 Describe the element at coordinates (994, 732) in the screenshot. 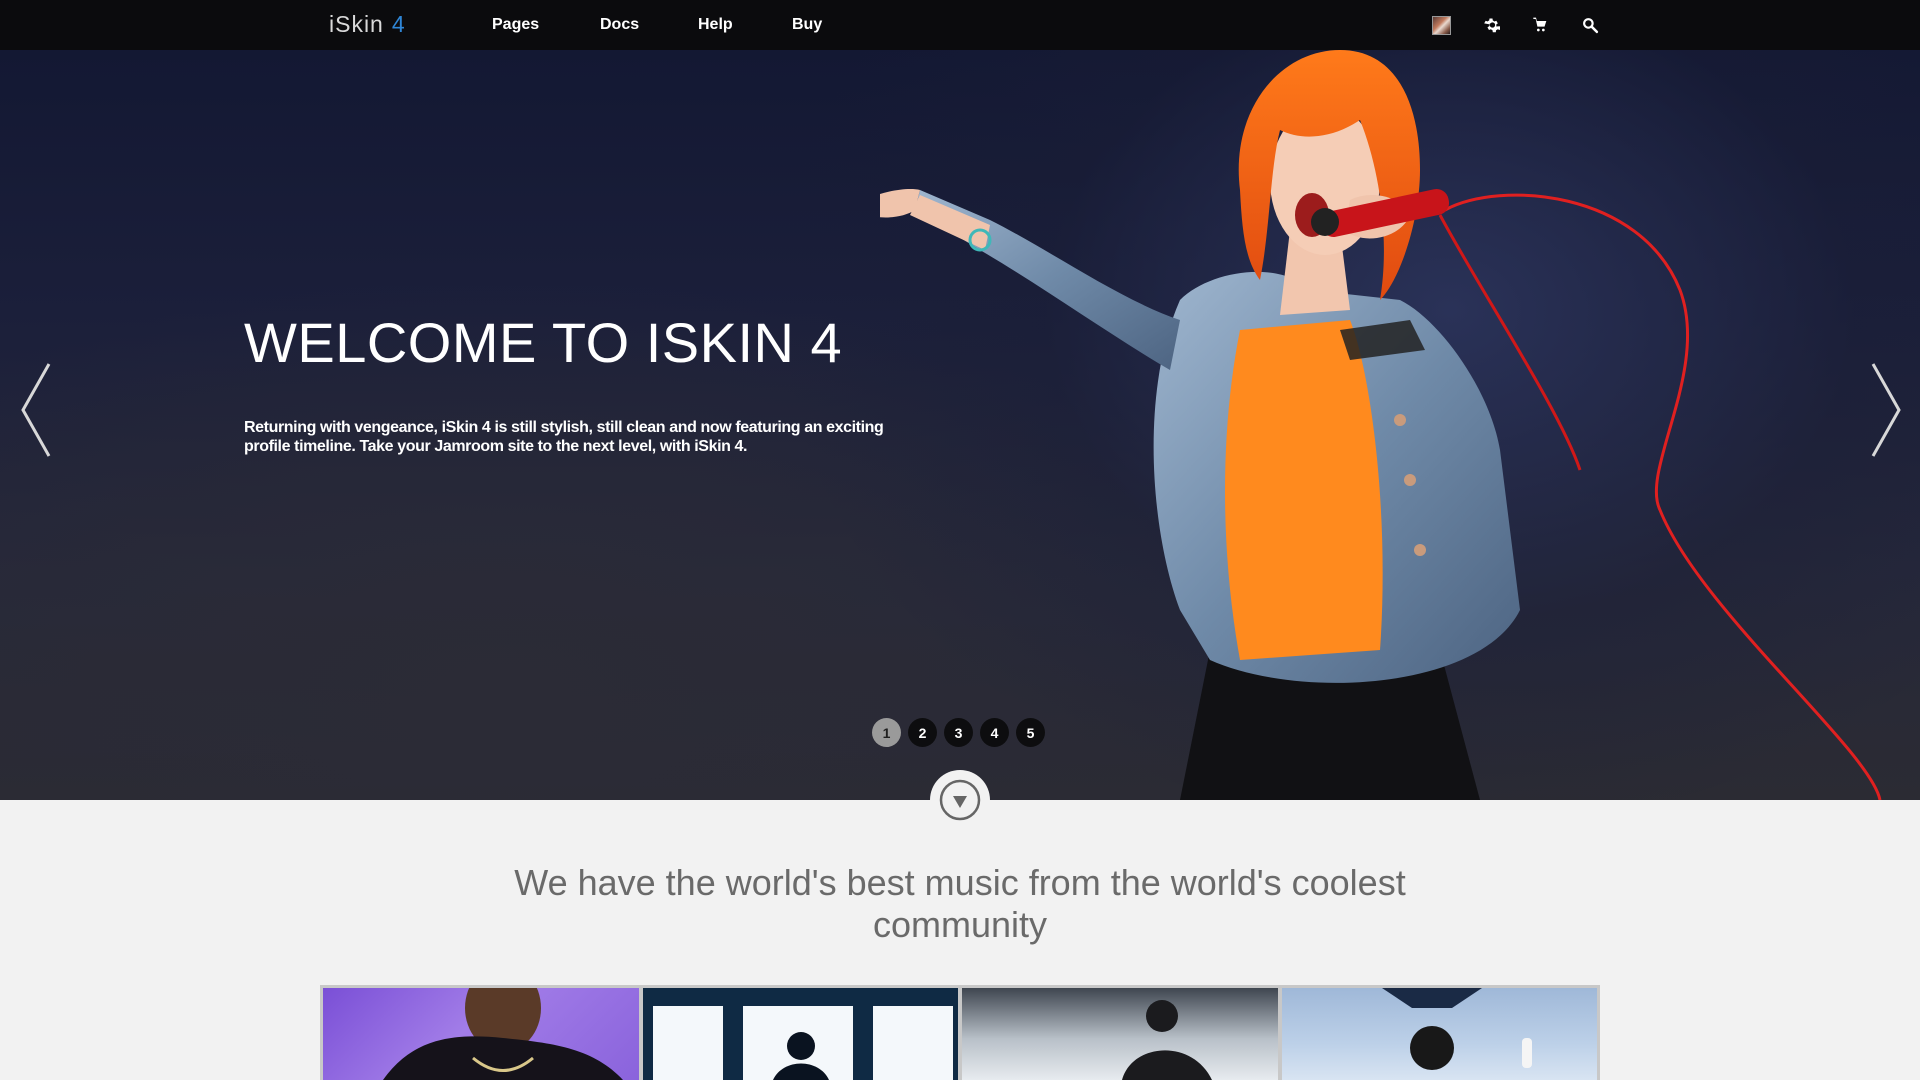

I see `slide-dot-4: 4` at that location.